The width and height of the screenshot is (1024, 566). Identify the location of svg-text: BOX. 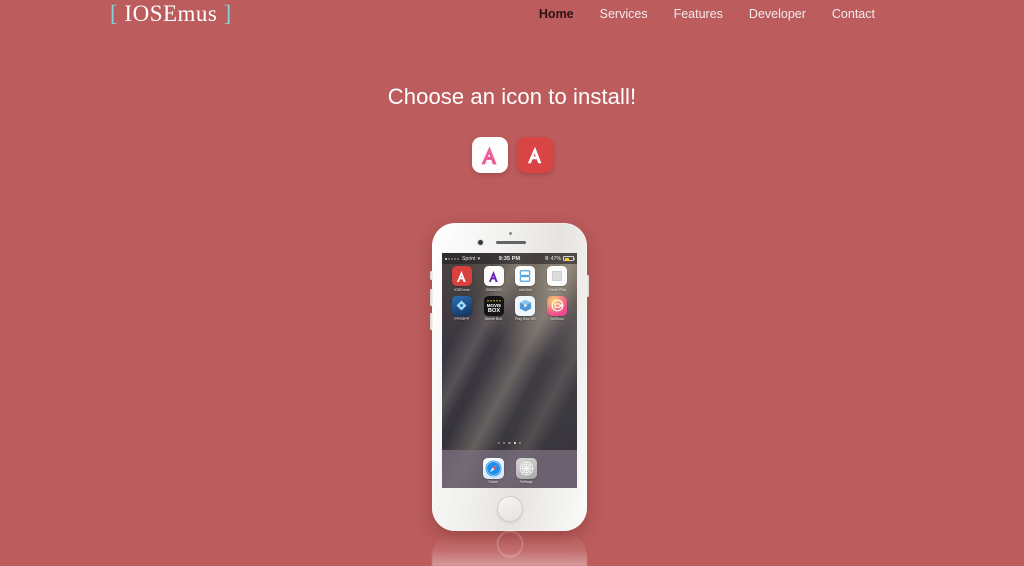
(494, 311).